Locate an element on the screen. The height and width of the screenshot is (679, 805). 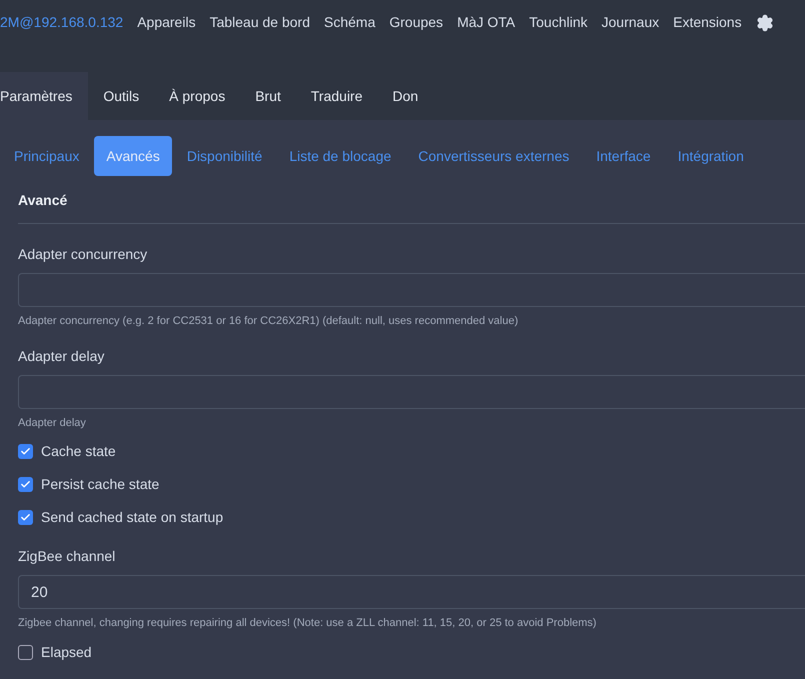
field-label: ZigBee channel is located at coordinates (67, 556).